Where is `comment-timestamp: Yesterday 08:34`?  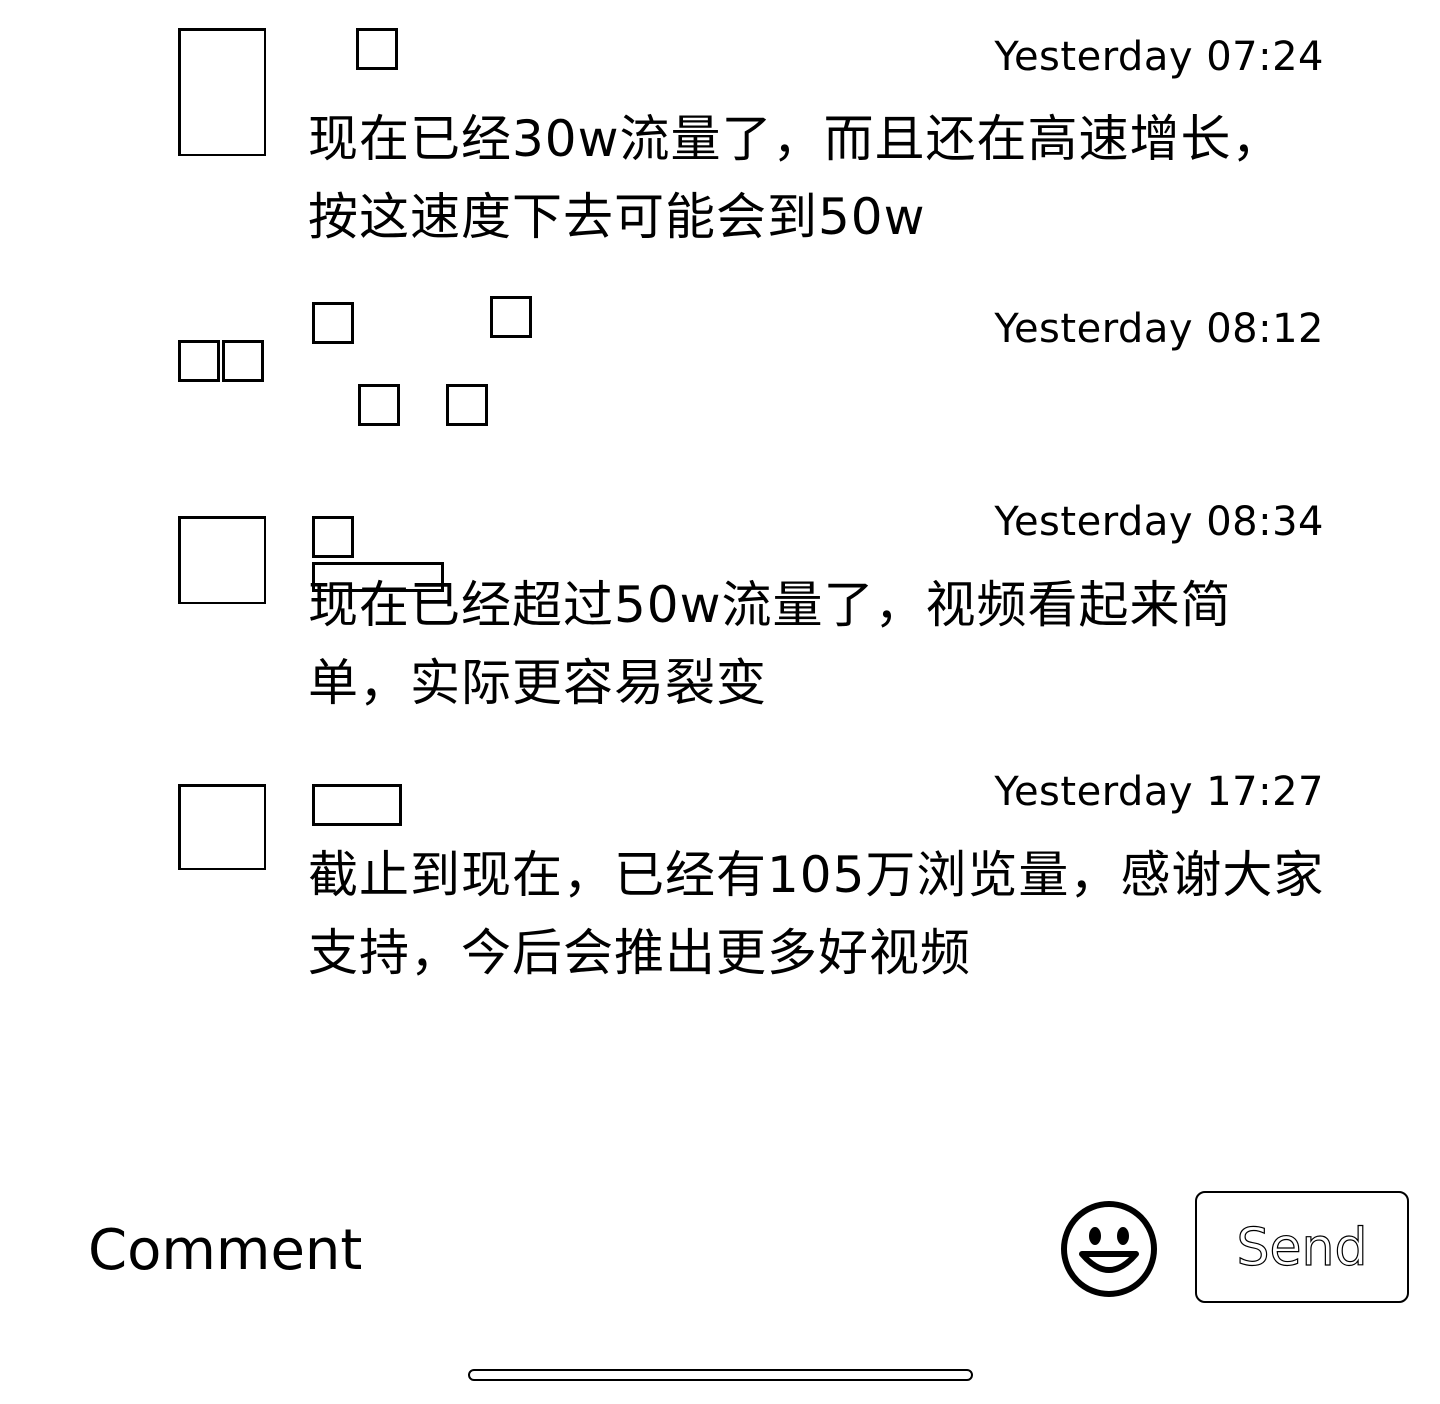 comment-timestamp: Yesterday 08:34 is located at coordinates (1159, 522).